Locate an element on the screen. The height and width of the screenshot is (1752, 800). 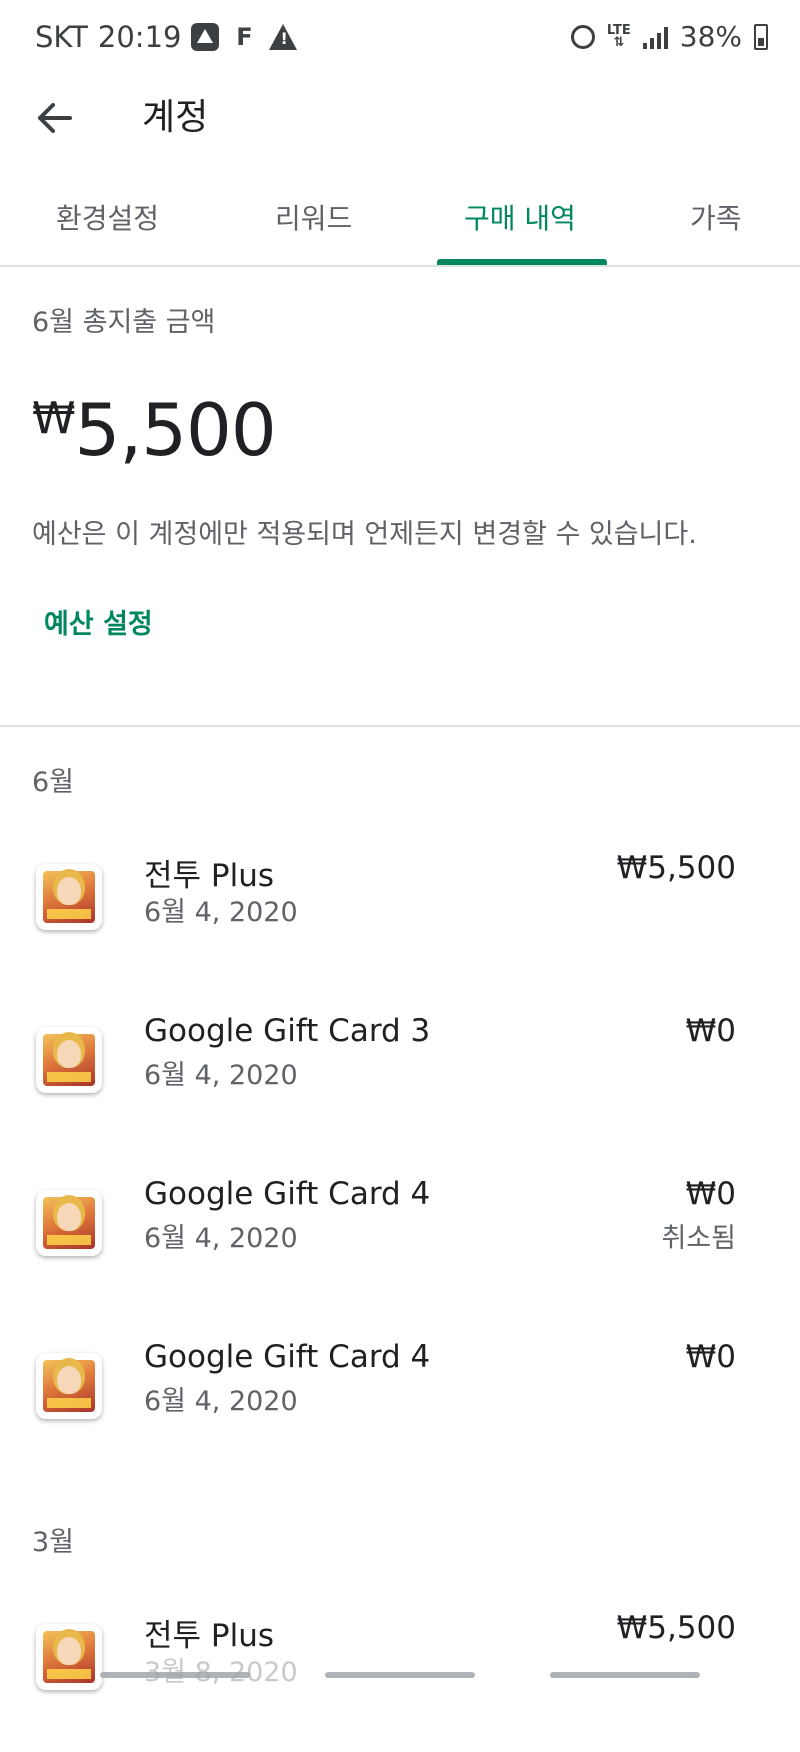
spending-label: 6월 총지출 금액 is located at coordinates (124, 322).